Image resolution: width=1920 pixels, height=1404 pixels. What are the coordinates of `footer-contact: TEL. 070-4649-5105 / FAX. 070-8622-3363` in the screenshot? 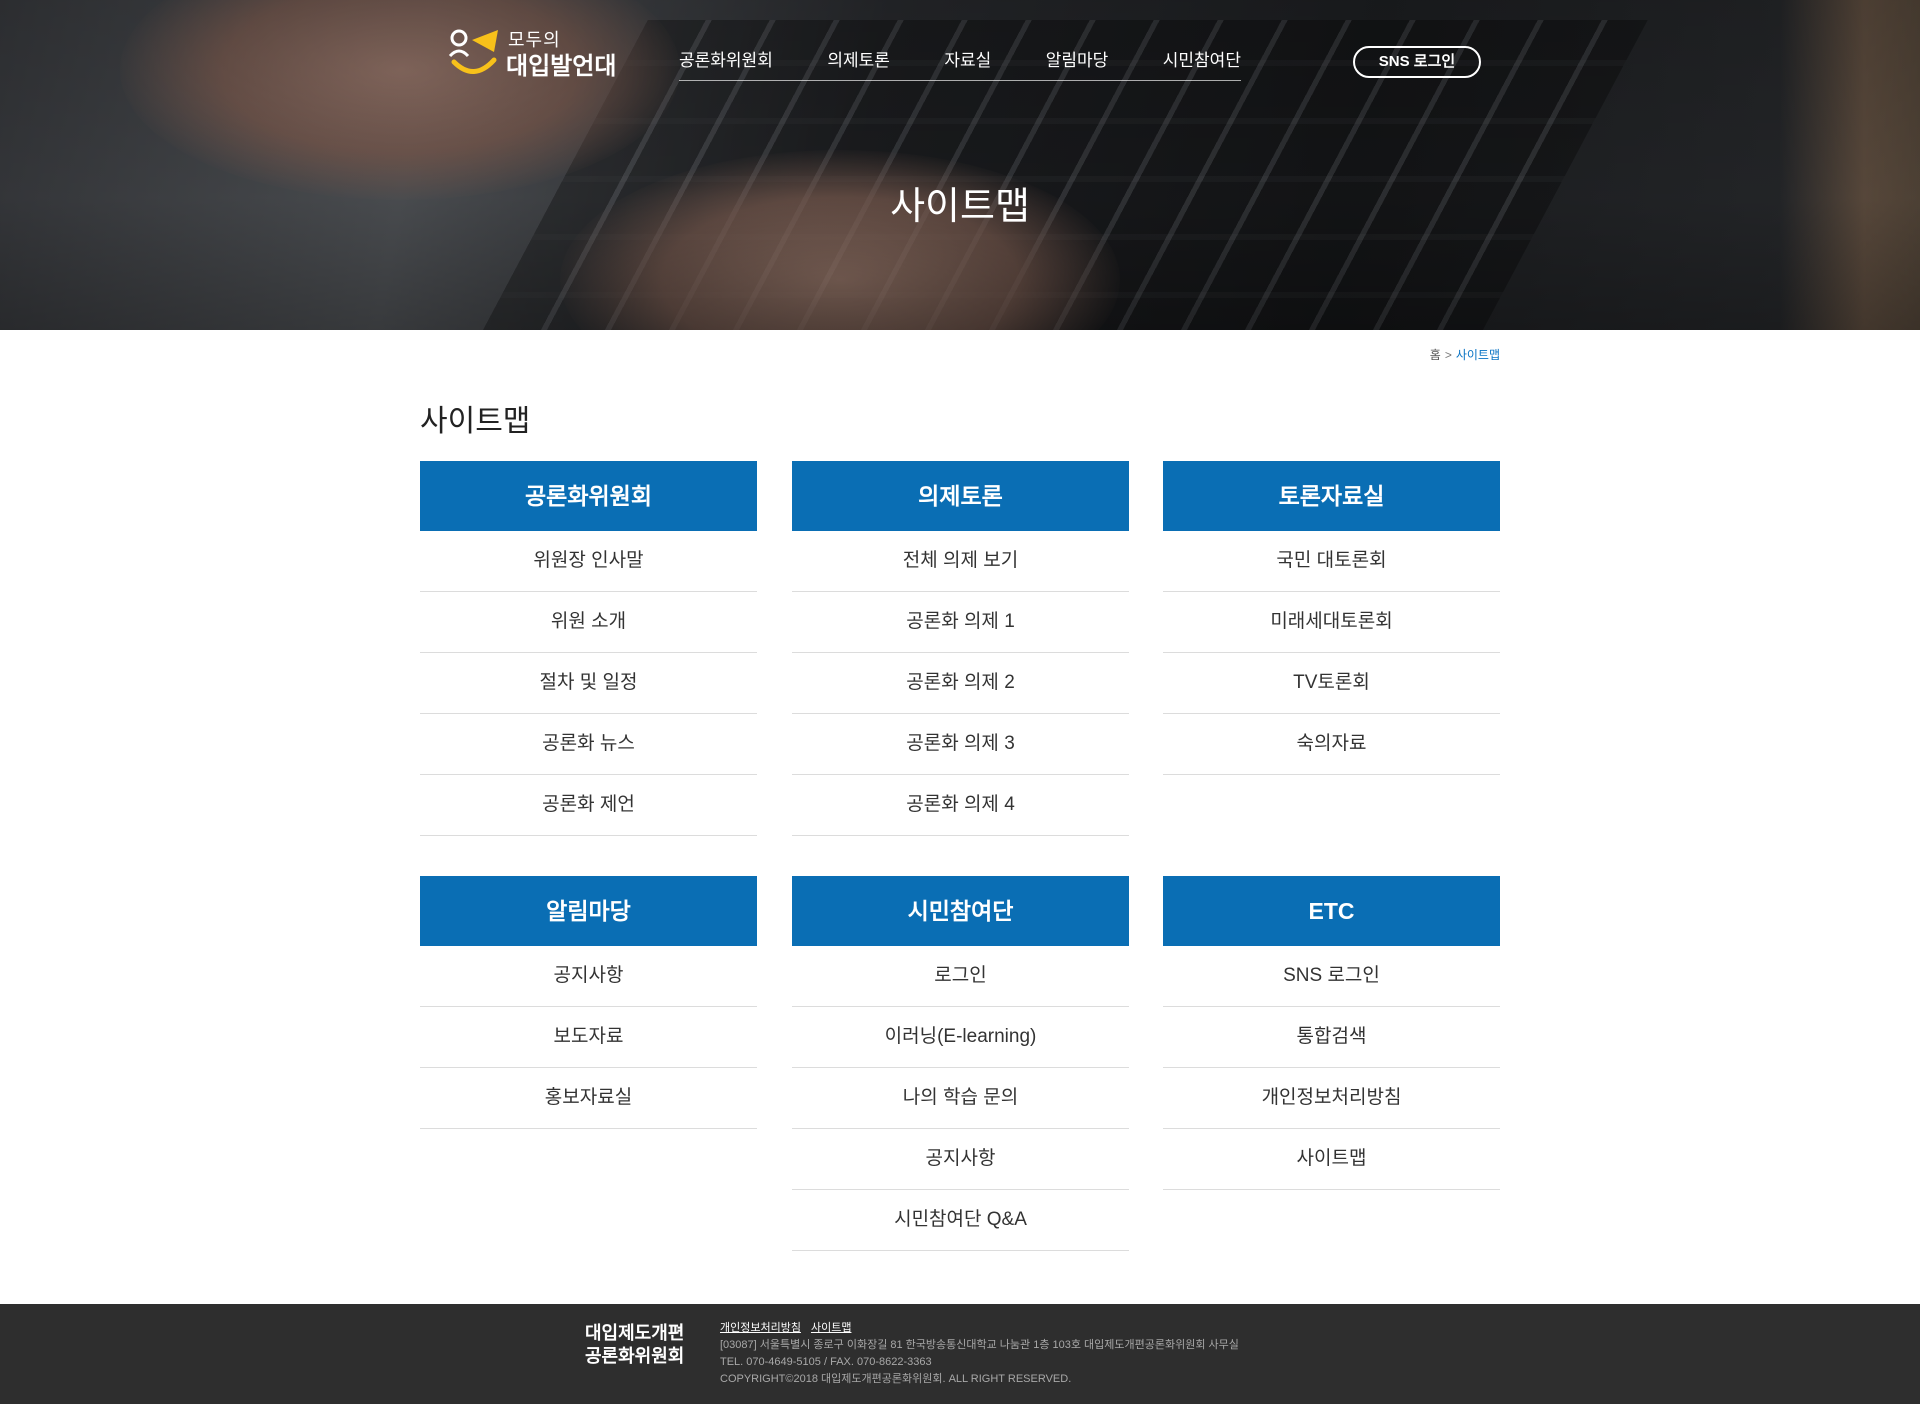 It's located at (826, 1362).